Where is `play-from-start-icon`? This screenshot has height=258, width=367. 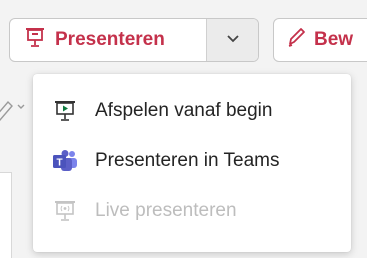
play-from-start-icon is located at coordinates (65, 111).